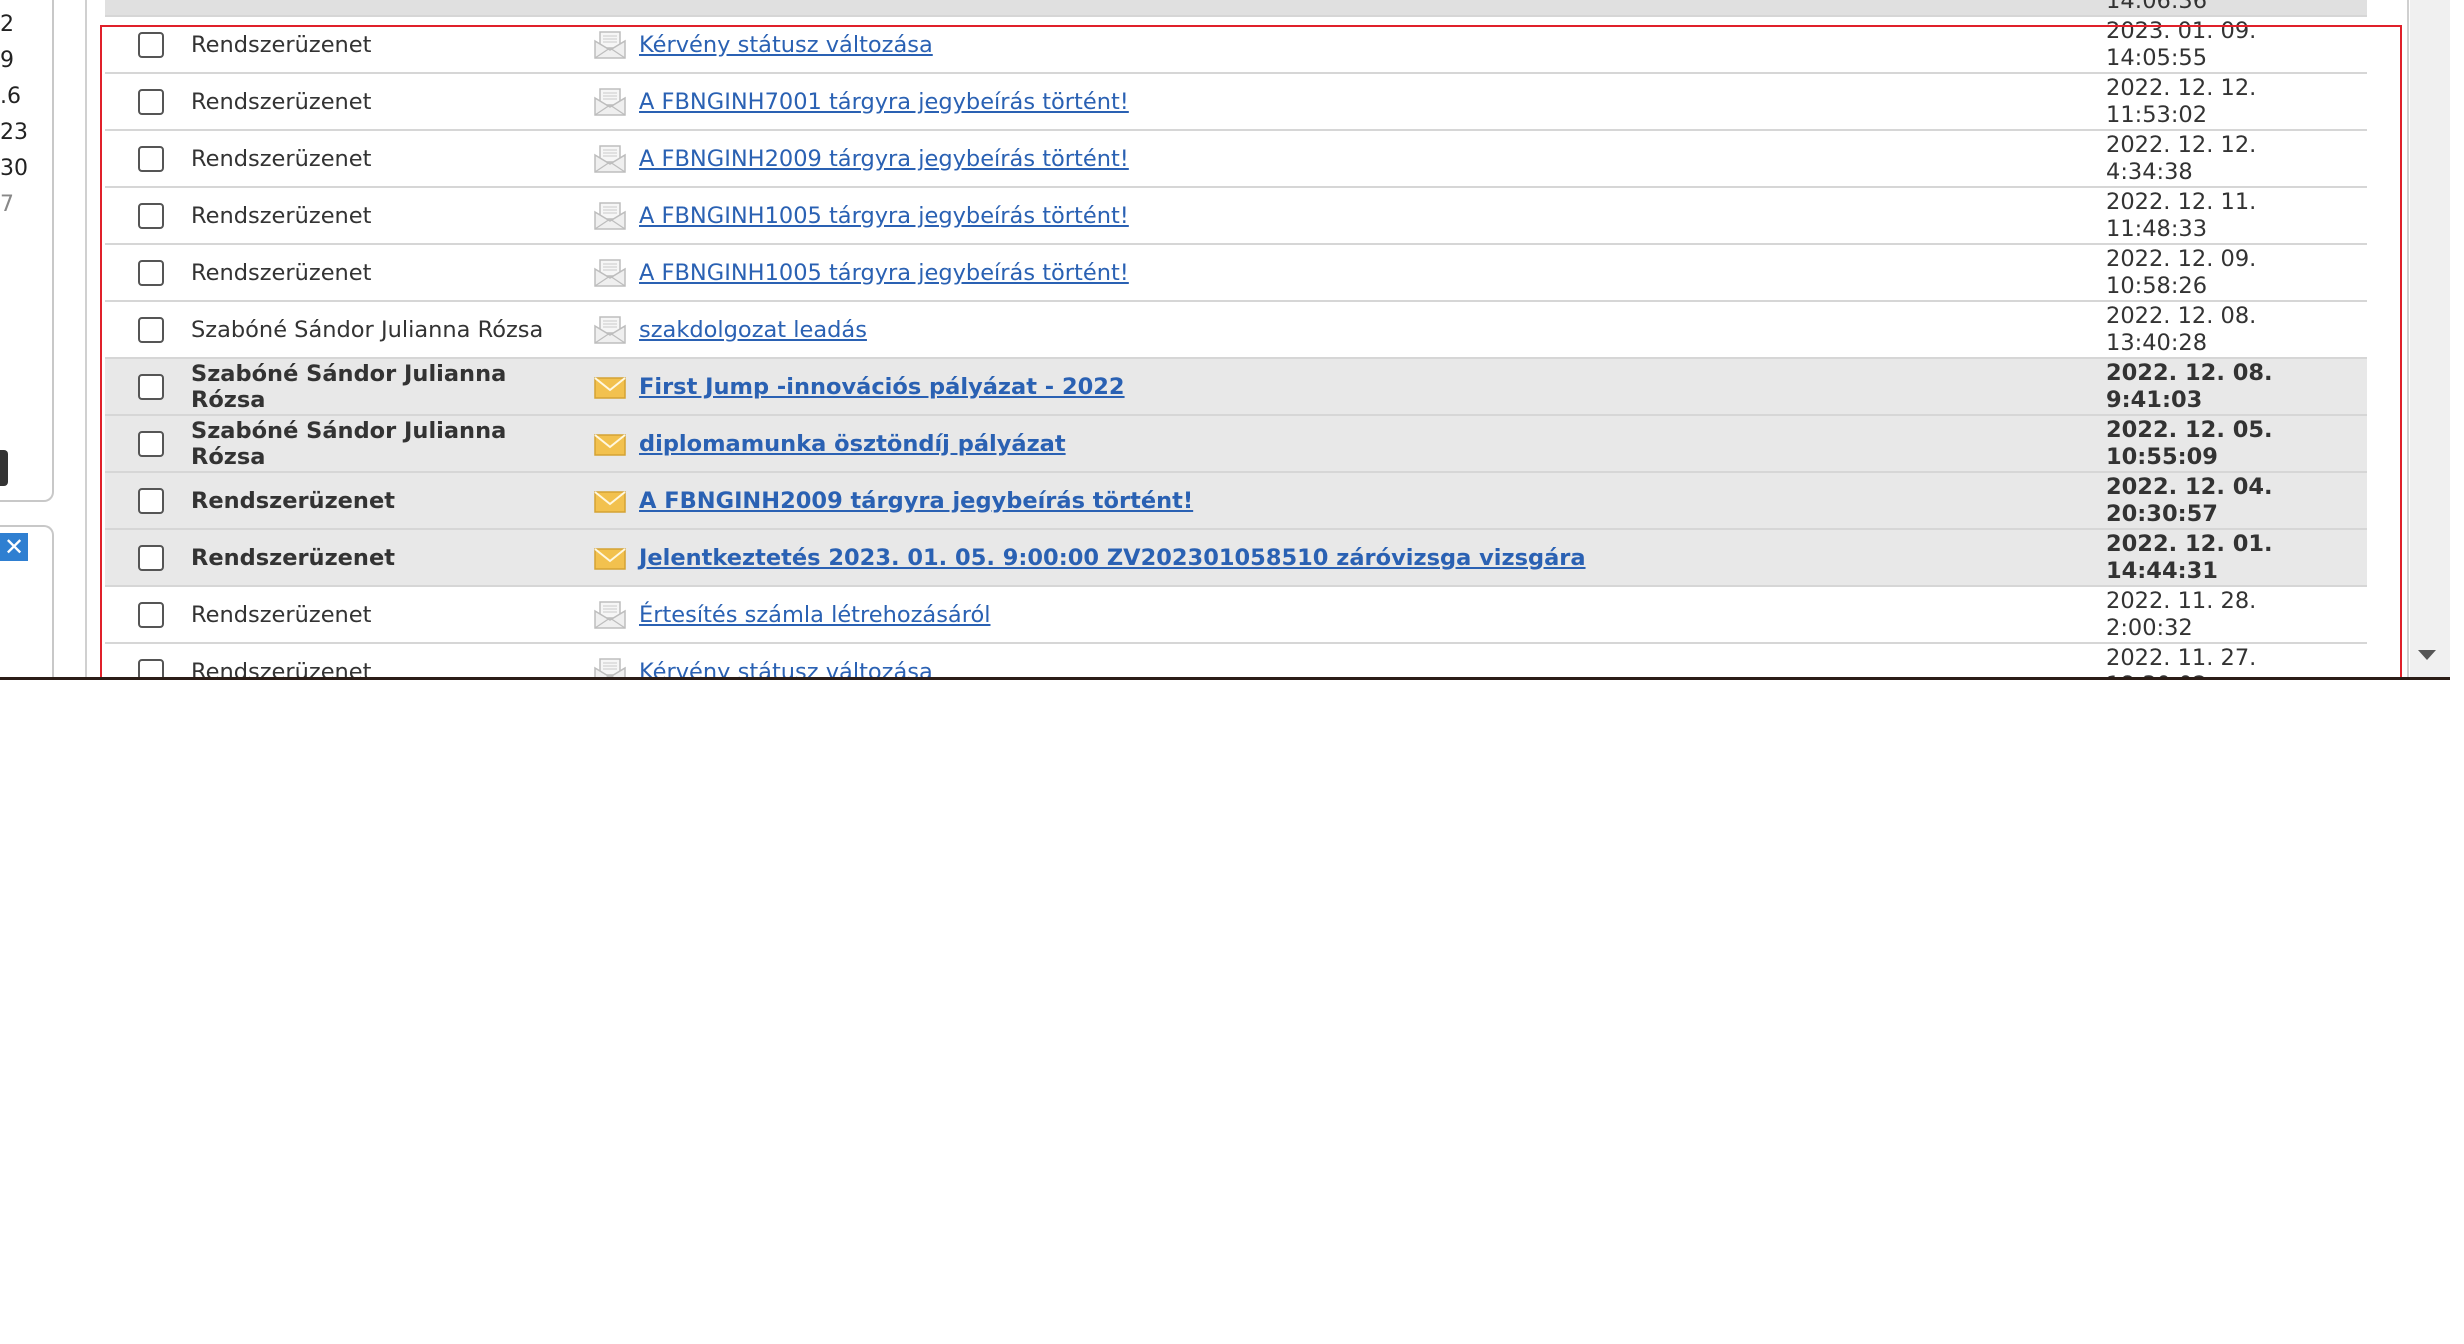 This screenshot has width=2464, height=1344. What do you see at coordinates (2181, 657) in the screenshot?
I see `message-date-day: 2022. 11. 27.` at bounding box center [2181, 657].